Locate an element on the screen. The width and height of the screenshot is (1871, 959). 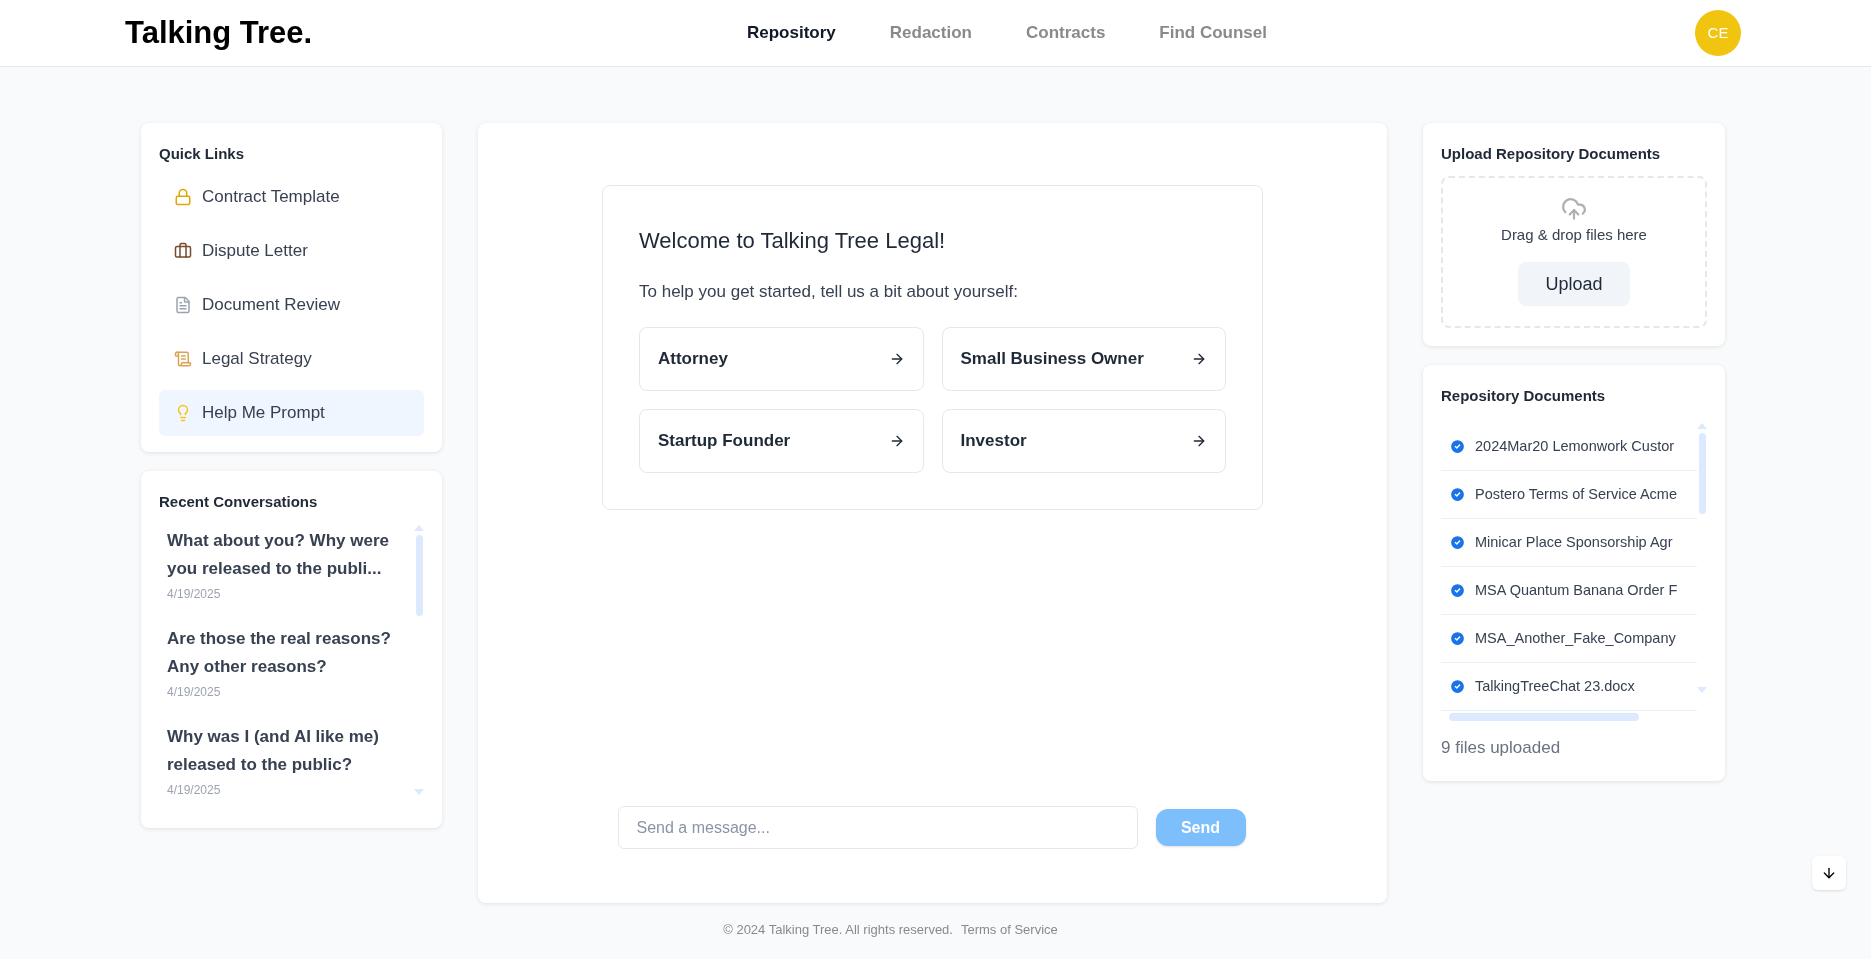
role-option: Small Business Owner is located at coordinates (1083, 358).